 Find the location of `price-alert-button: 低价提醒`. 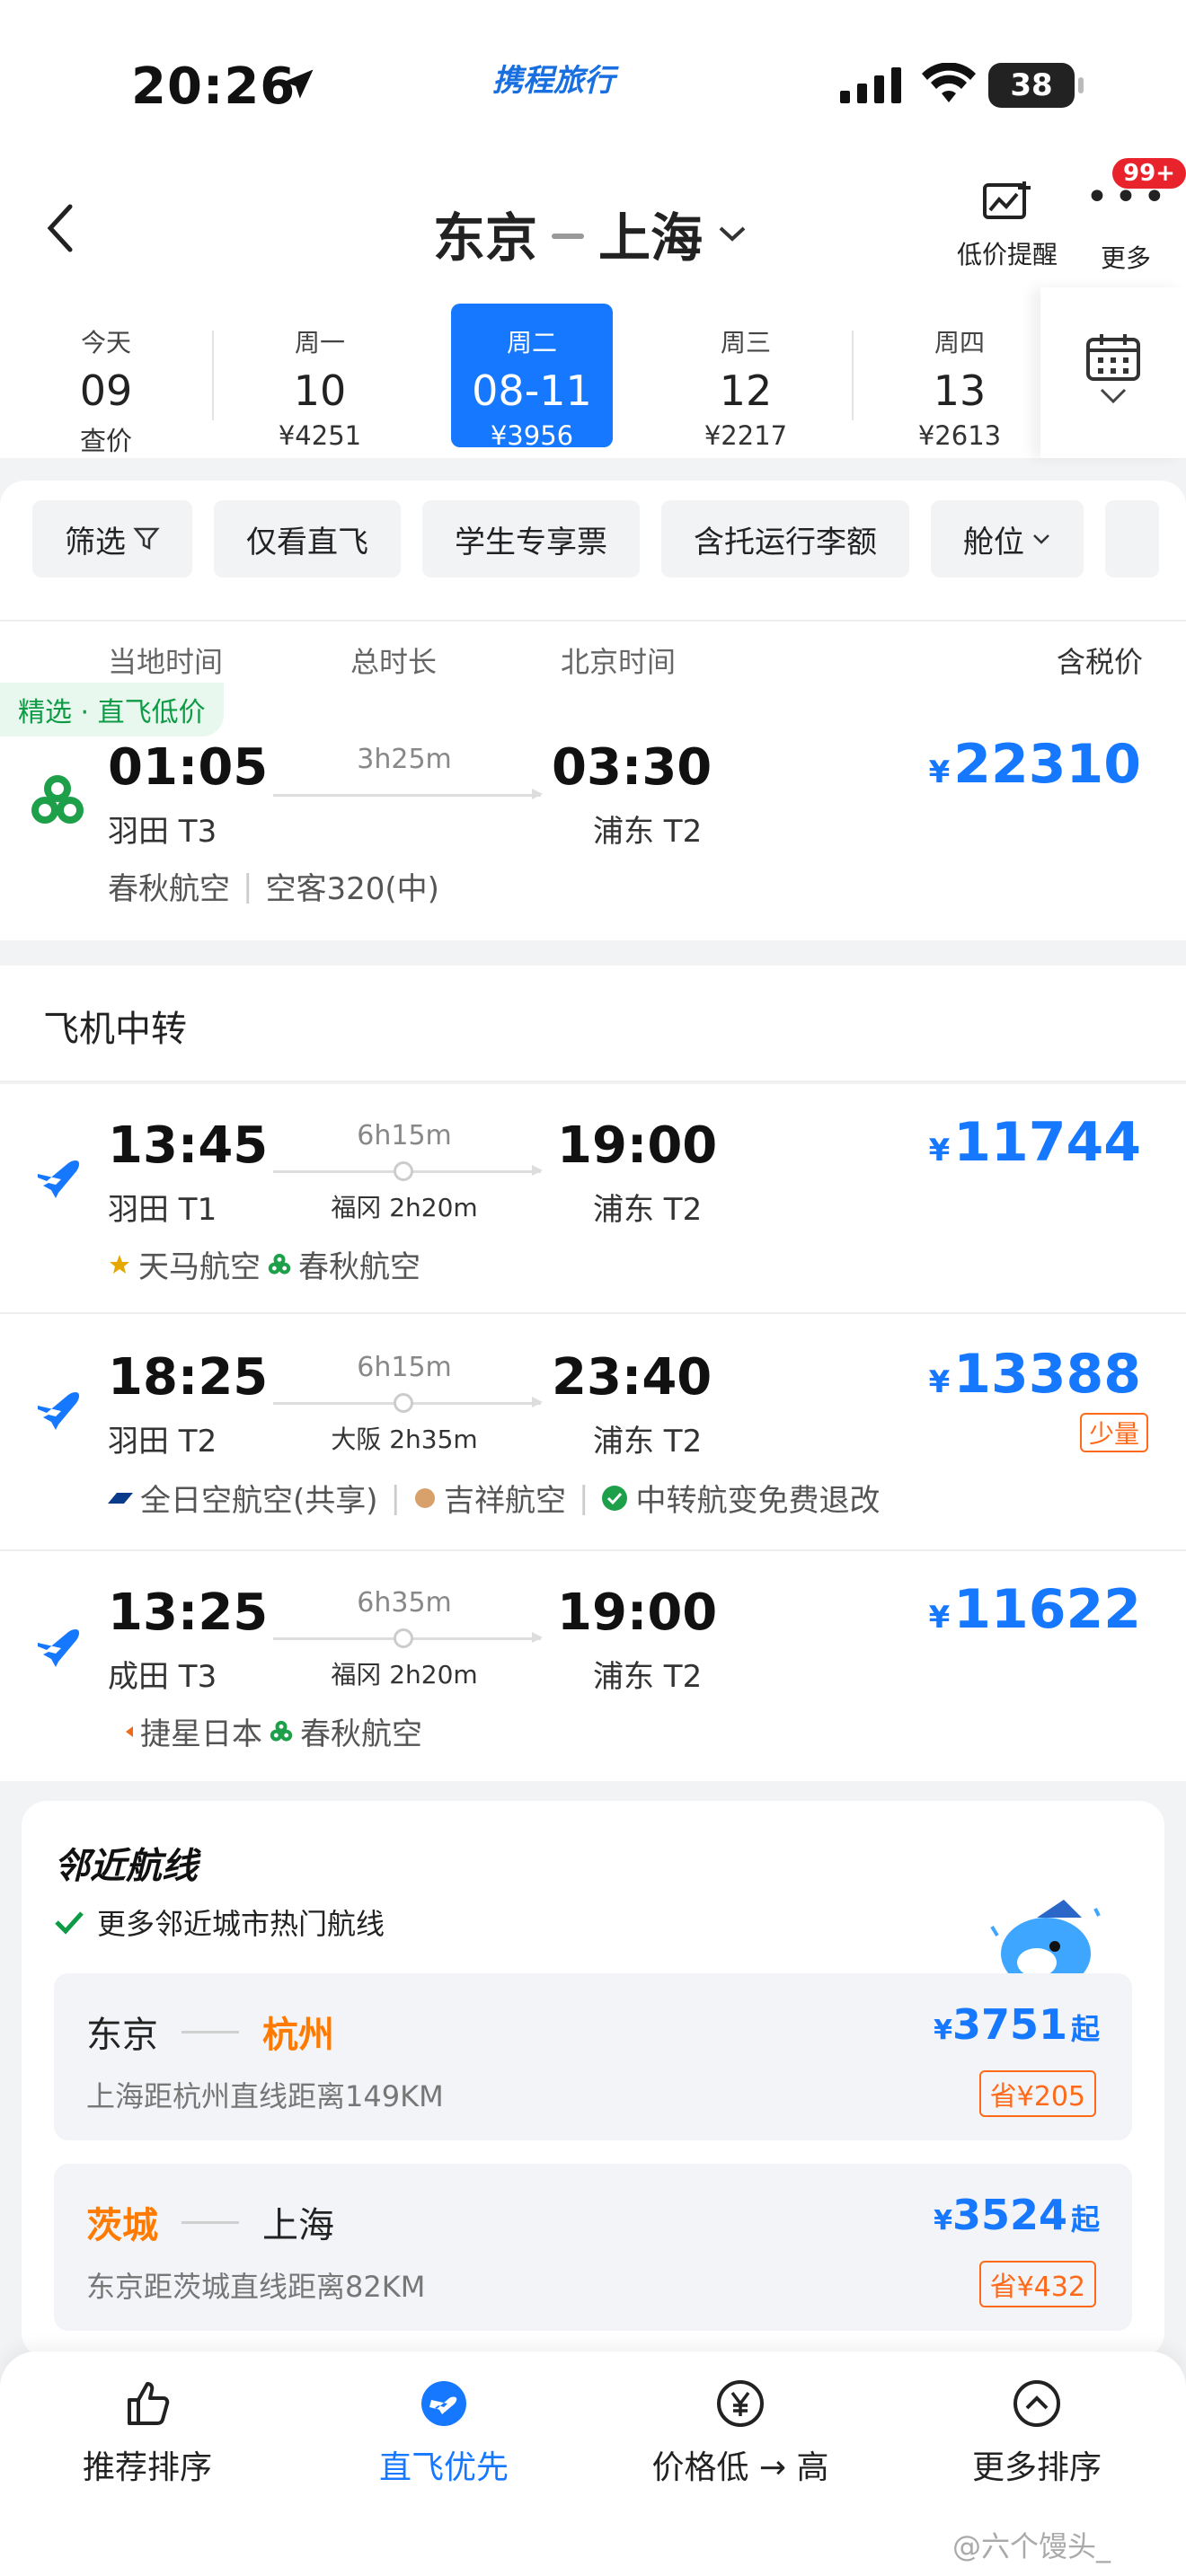

price-alert-button: 低价提醒 is located at coordinates (1008, 225).